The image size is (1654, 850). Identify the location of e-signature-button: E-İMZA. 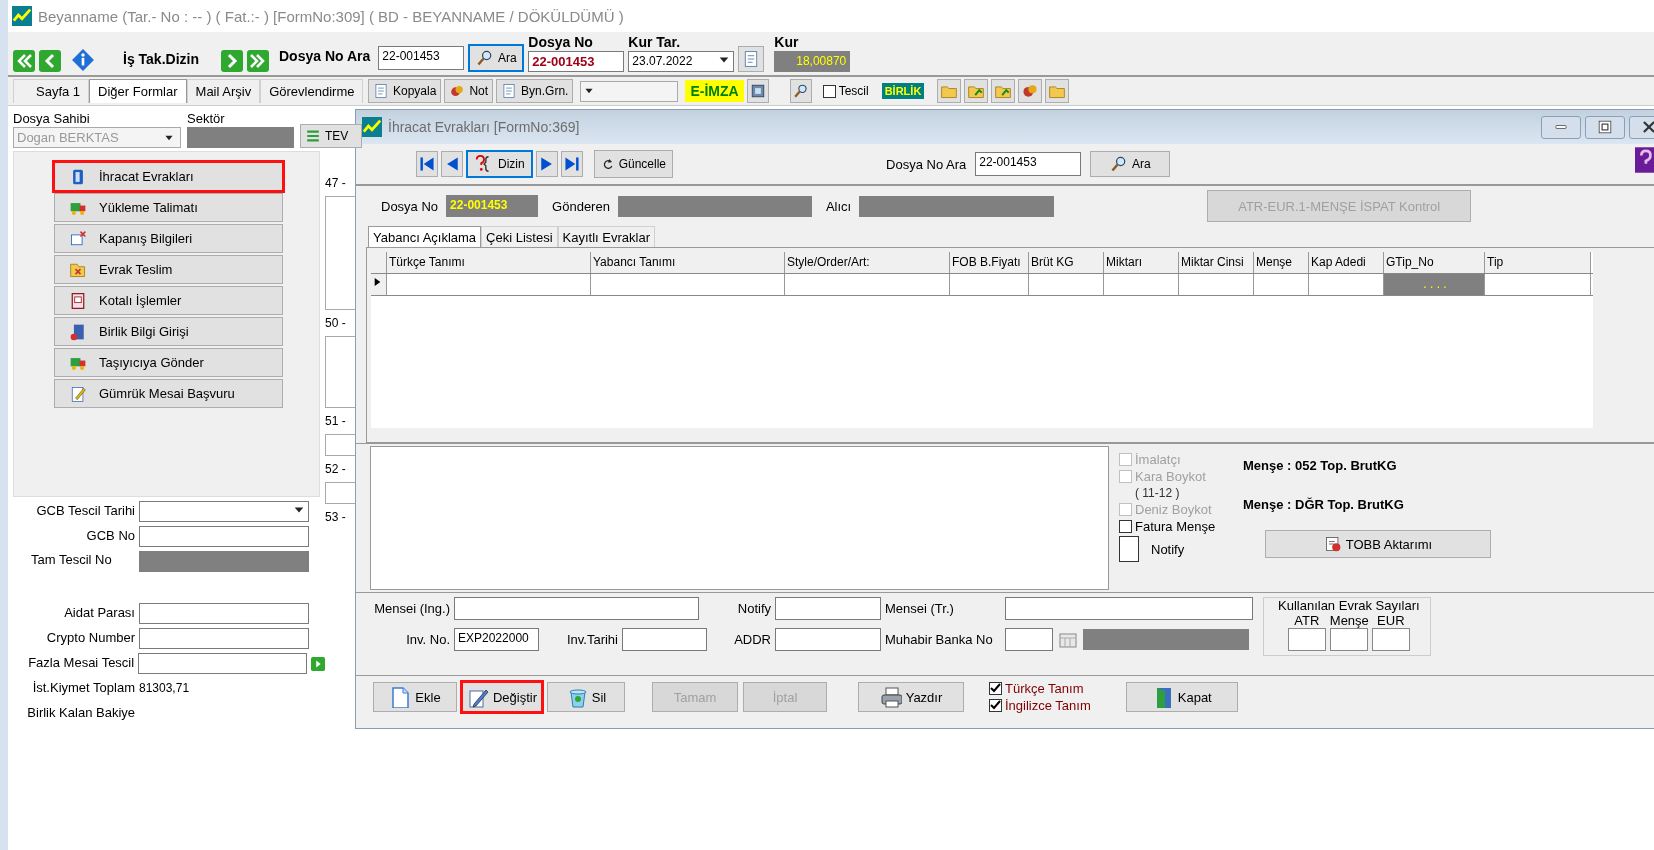
(714, 91).